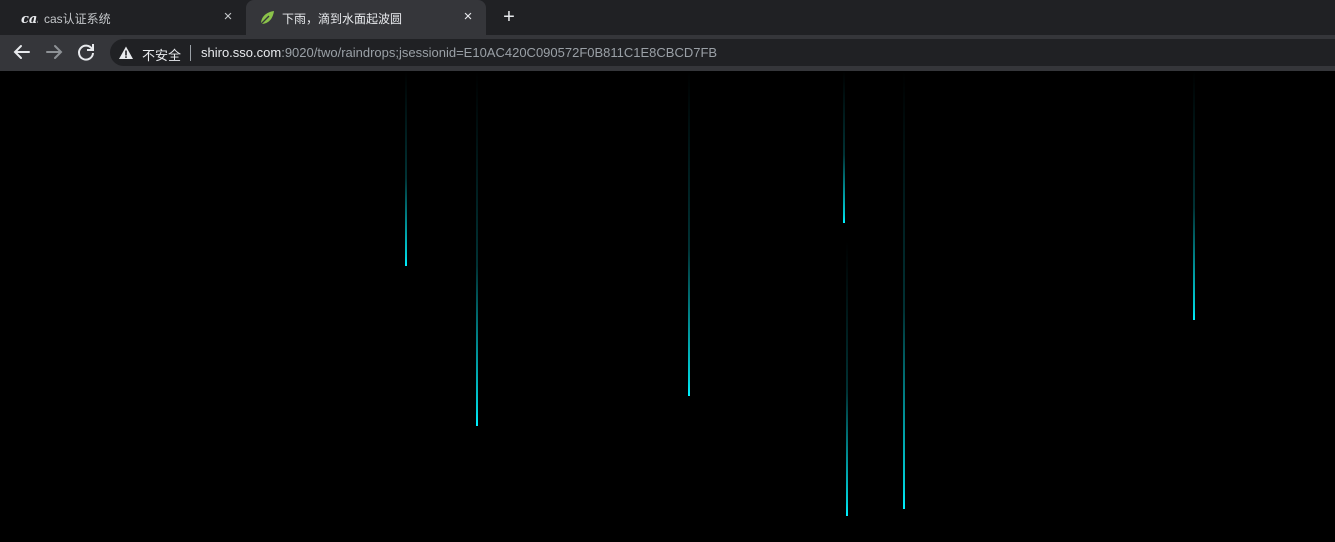  Describe the element at coordinates (126, 53) in the screenshot. I see `warning-icon` at that location.